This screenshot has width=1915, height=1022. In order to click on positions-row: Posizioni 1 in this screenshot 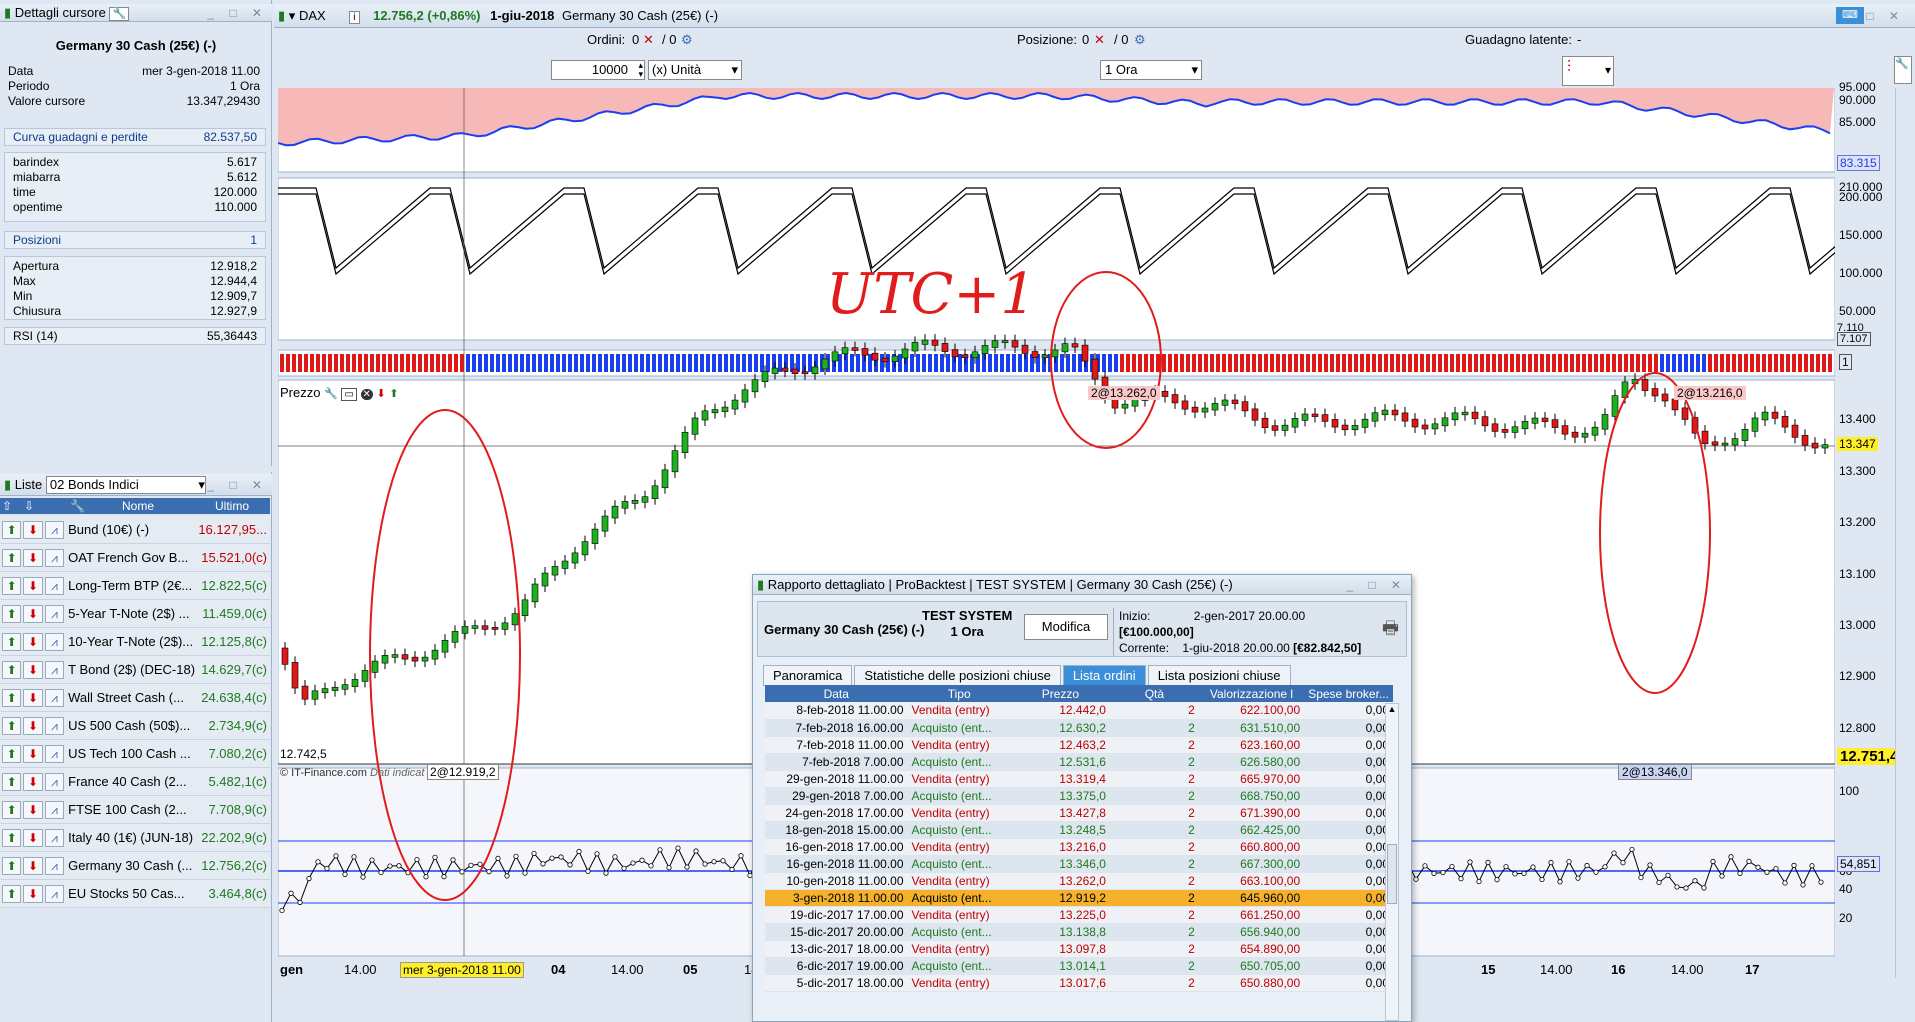, I will do `click(135, 240)`.